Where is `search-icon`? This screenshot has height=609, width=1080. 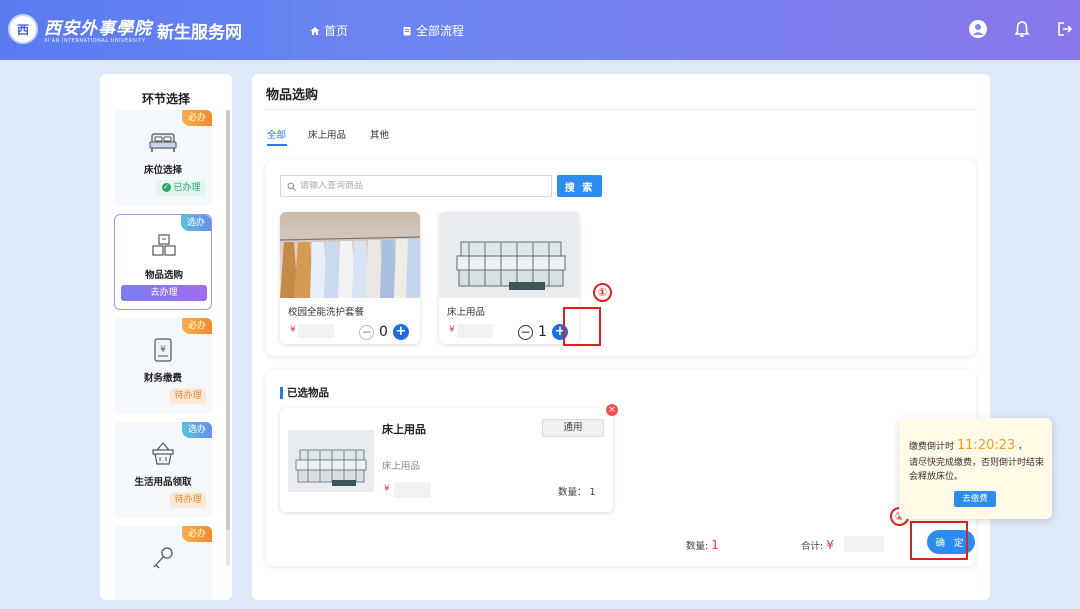
search-icon is located at coordinates (291, 186).